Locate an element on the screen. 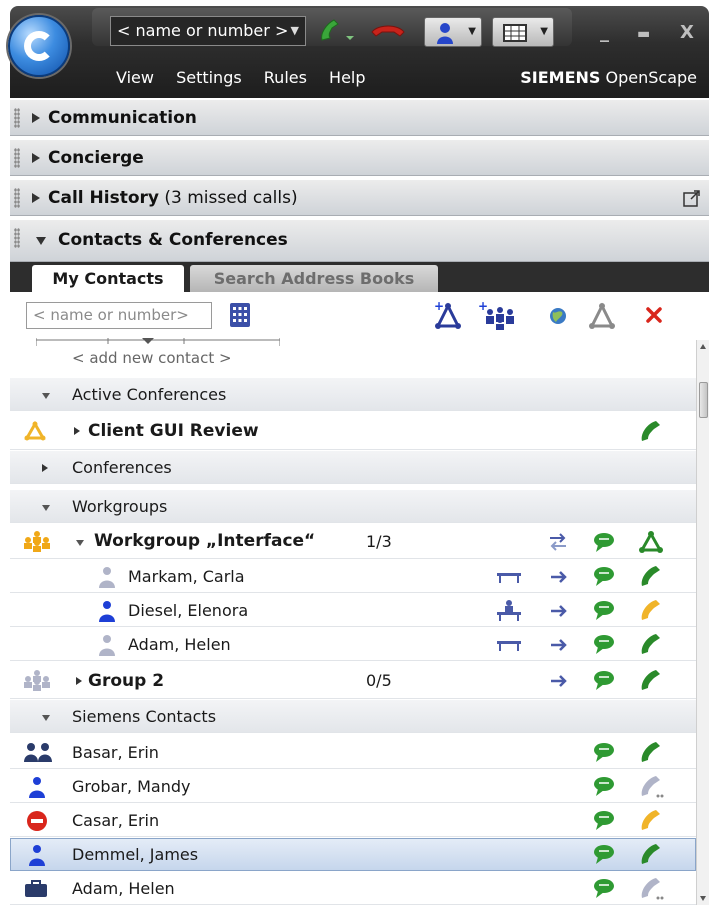 Image resolution: width=709 pixels, height=905 pixels. add-conference-icon: + is located at coordinates (448, 315).